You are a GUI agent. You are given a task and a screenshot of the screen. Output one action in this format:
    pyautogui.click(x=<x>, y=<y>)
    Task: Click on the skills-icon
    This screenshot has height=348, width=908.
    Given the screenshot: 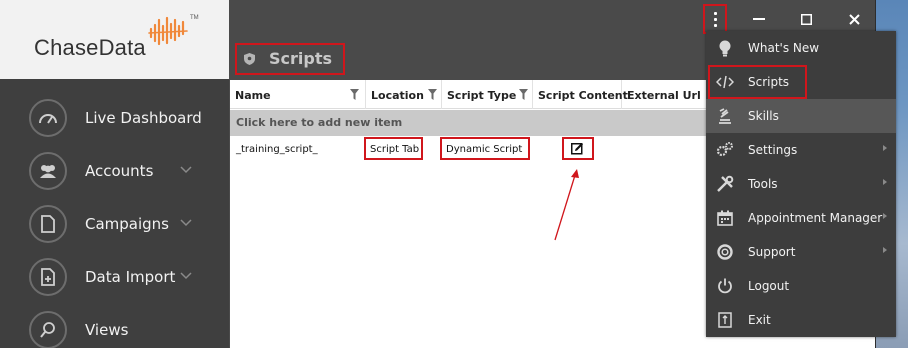 What is the action you would take?
    pyautogui.click(x=725, y=116)
    